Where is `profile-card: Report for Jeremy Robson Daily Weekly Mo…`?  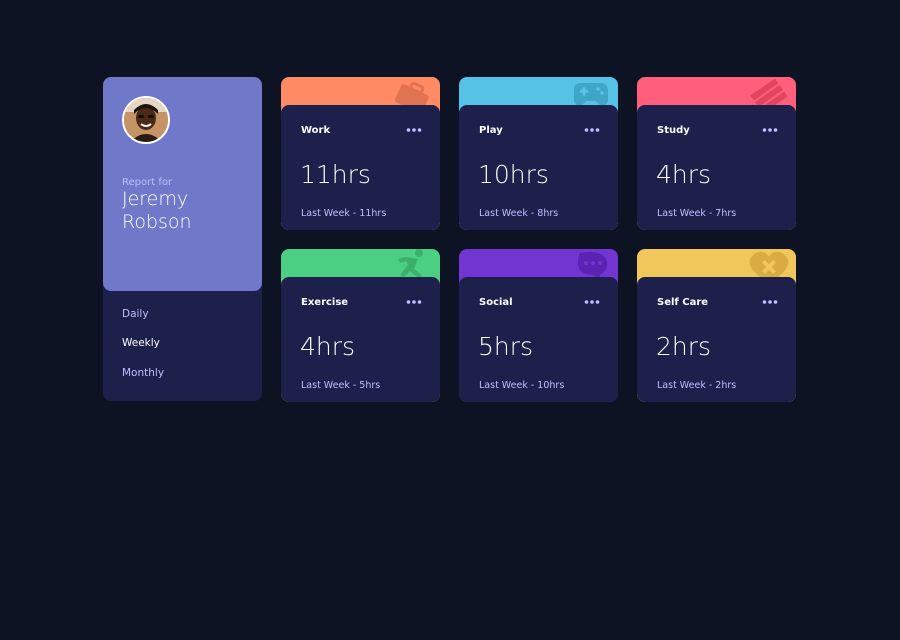
profile-card: Report for Jeremy Robson Daily Weekly Mo… is located at coordinates (182, 239).